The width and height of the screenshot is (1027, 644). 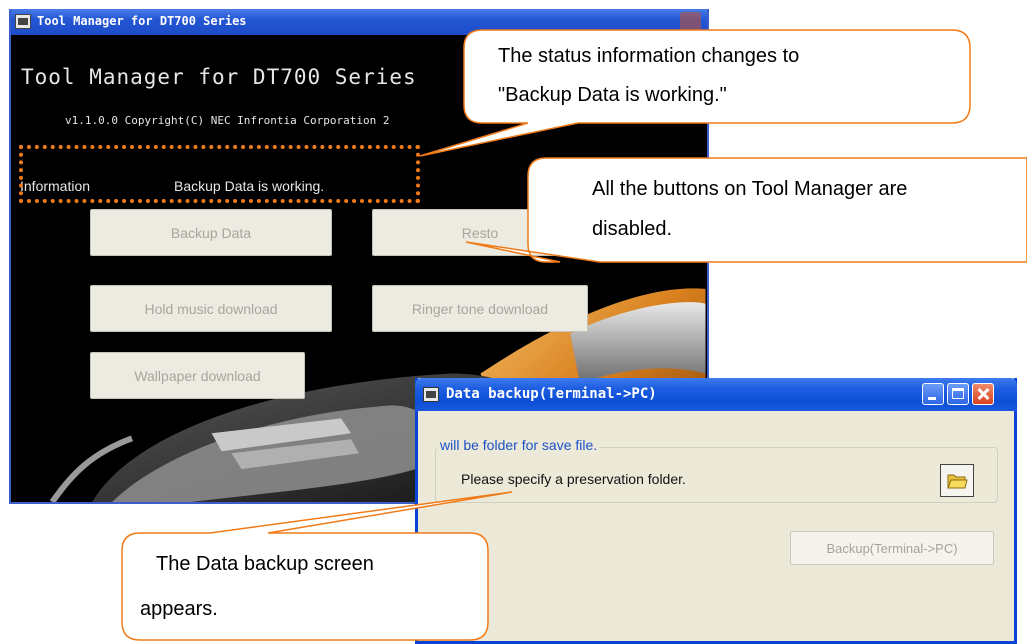 I want to click on buttons-callout-line-2: disabled., so click(x=632, y=229).